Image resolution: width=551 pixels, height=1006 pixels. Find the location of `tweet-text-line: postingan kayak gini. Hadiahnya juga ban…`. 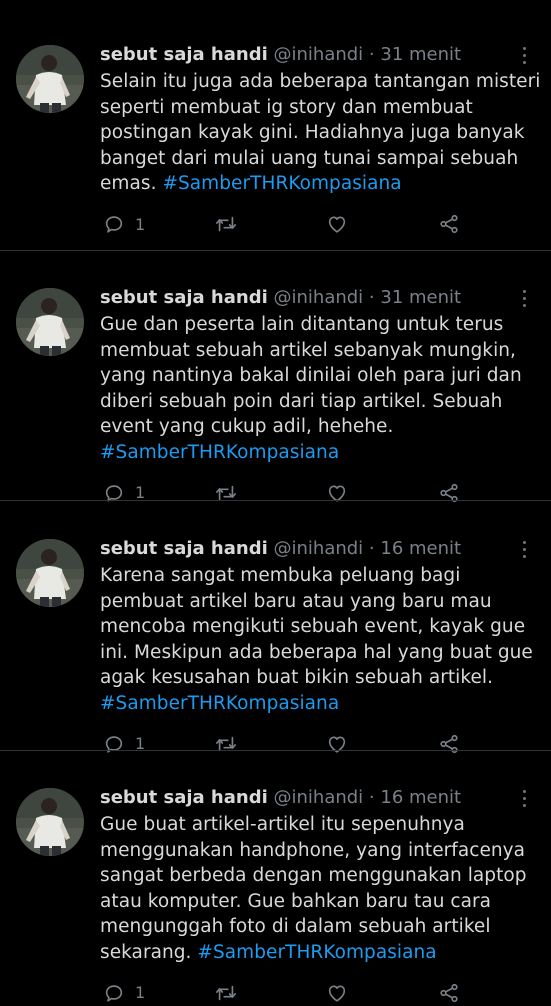

tweet-text-line: postingan kayak gini. Hadiahnya juga ban… is located at coordinates (312, 133).